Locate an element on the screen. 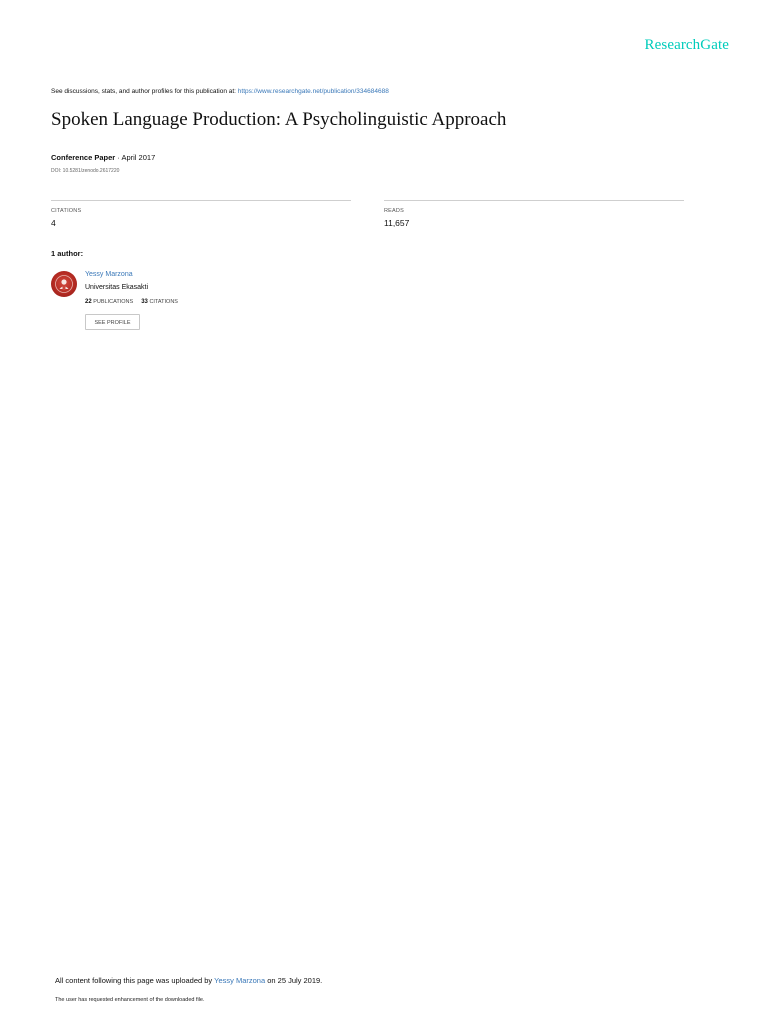 Image resolution: width=768 pixels, height=1024 pixels. authors-heading: 1 author: is located at coordinates (67, 253).